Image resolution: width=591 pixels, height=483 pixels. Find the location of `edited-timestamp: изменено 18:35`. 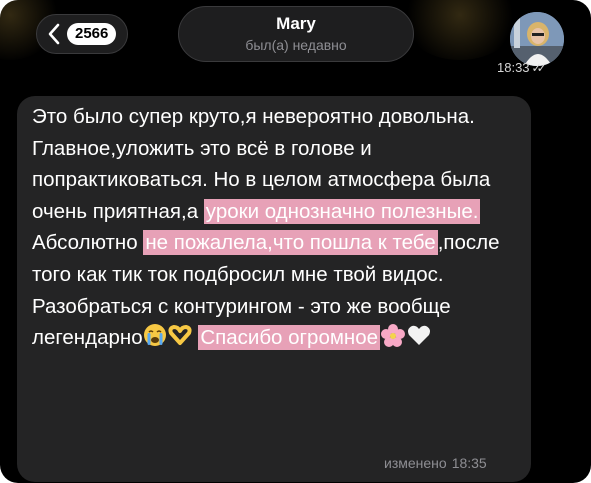

edited-timestamp: изменено 18:35 is located at coordinates (438, 463).